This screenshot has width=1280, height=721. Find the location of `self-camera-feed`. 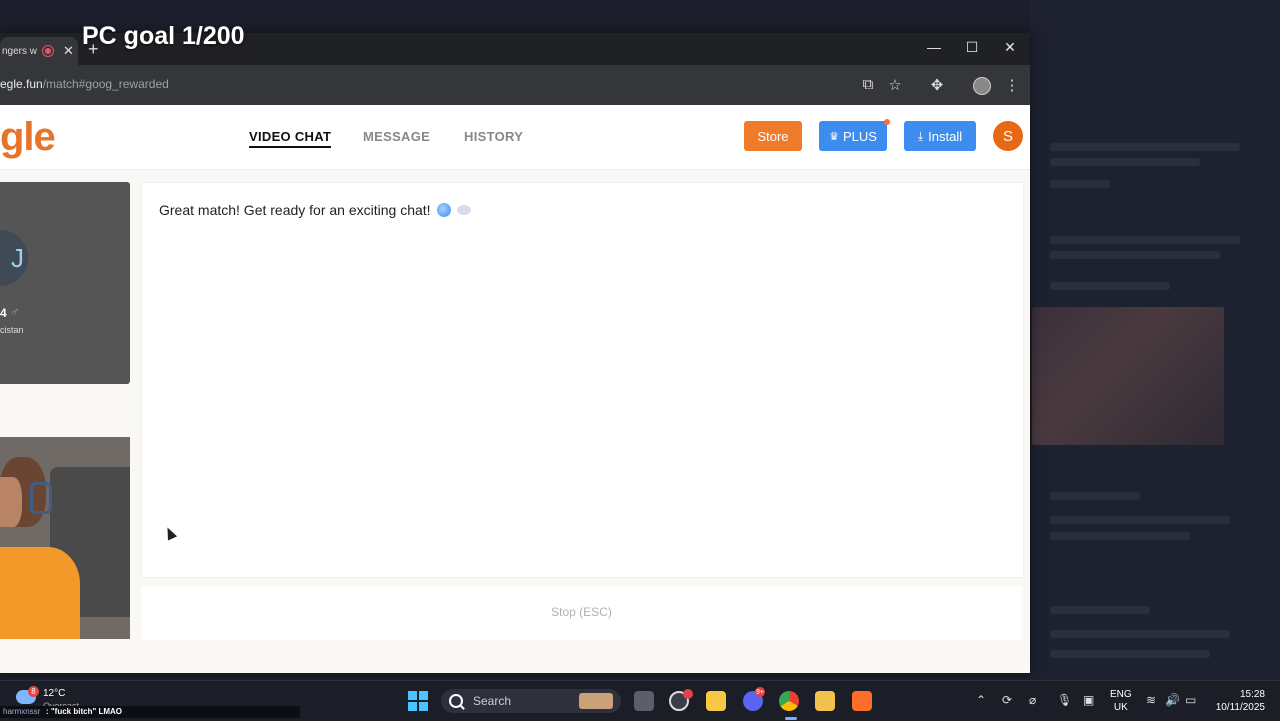

self-camera-feed is located at coordinates (65, 538).